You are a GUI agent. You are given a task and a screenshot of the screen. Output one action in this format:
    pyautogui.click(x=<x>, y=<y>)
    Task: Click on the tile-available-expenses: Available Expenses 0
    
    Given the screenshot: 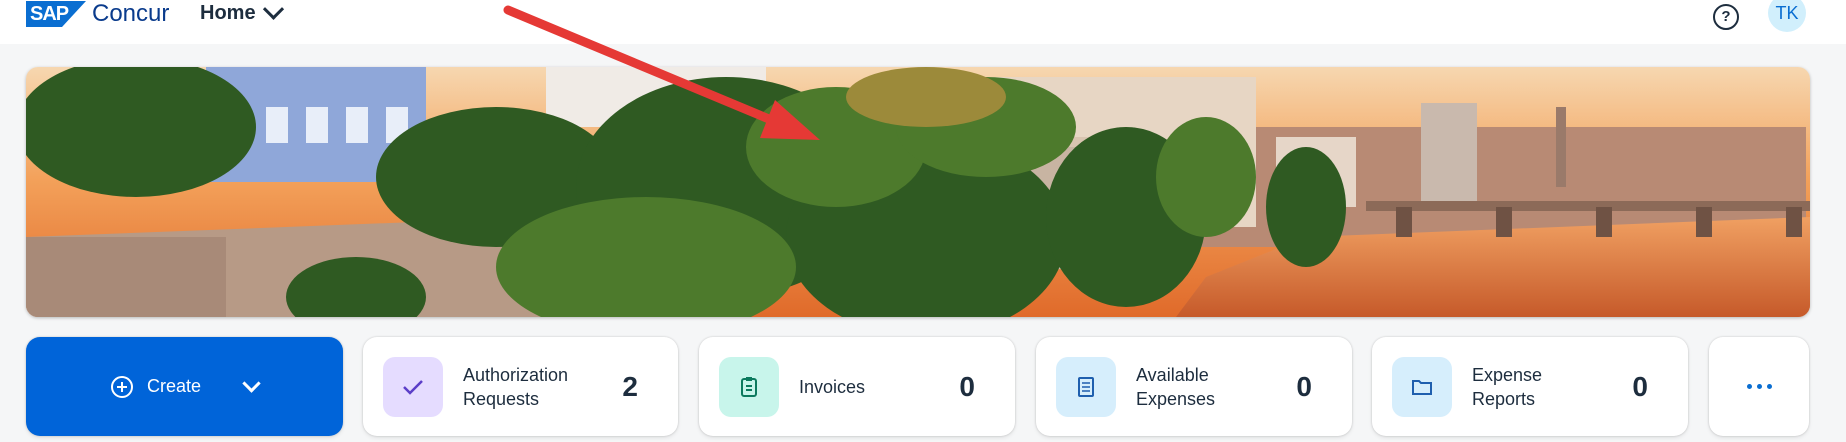 What is the action you would take?
    pyautogui.click(x=1194, y=386)
    